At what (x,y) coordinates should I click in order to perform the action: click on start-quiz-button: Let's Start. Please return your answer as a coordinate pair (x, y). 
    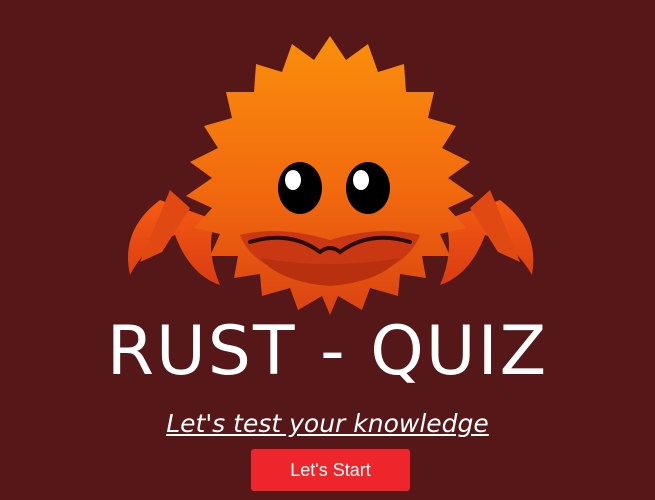
    Looking at the image, I should click on (330, 470).